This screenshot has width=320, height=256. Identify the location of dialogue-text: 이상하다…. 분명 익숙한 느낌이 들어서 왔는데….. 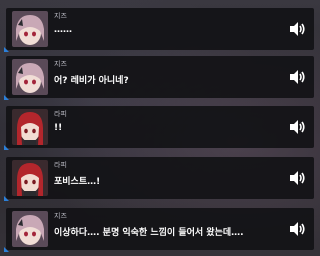
(149, 233).